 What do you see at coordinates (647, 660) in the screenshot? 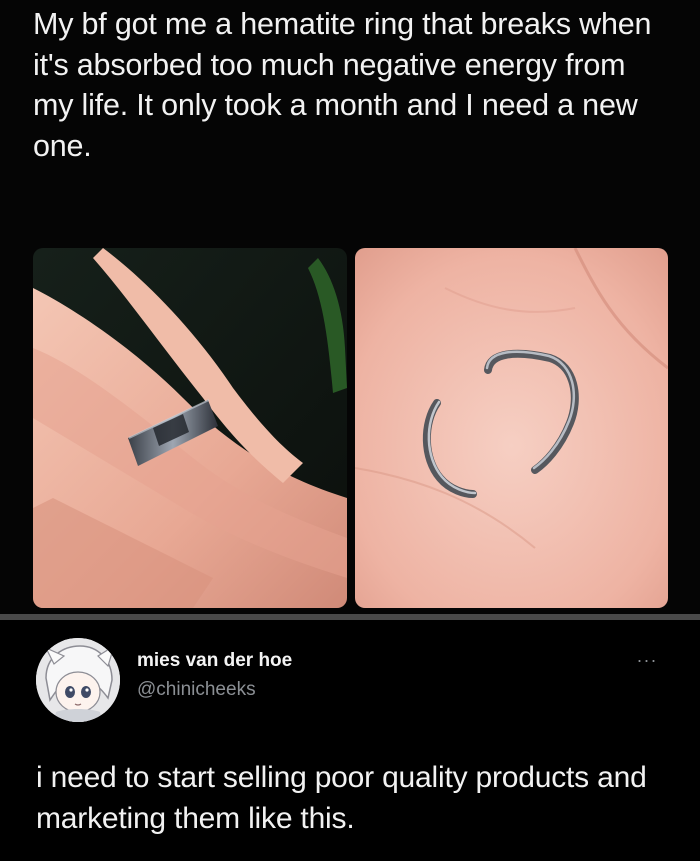
I see `more-options-icon: ···` at bounding box center [647, 660].